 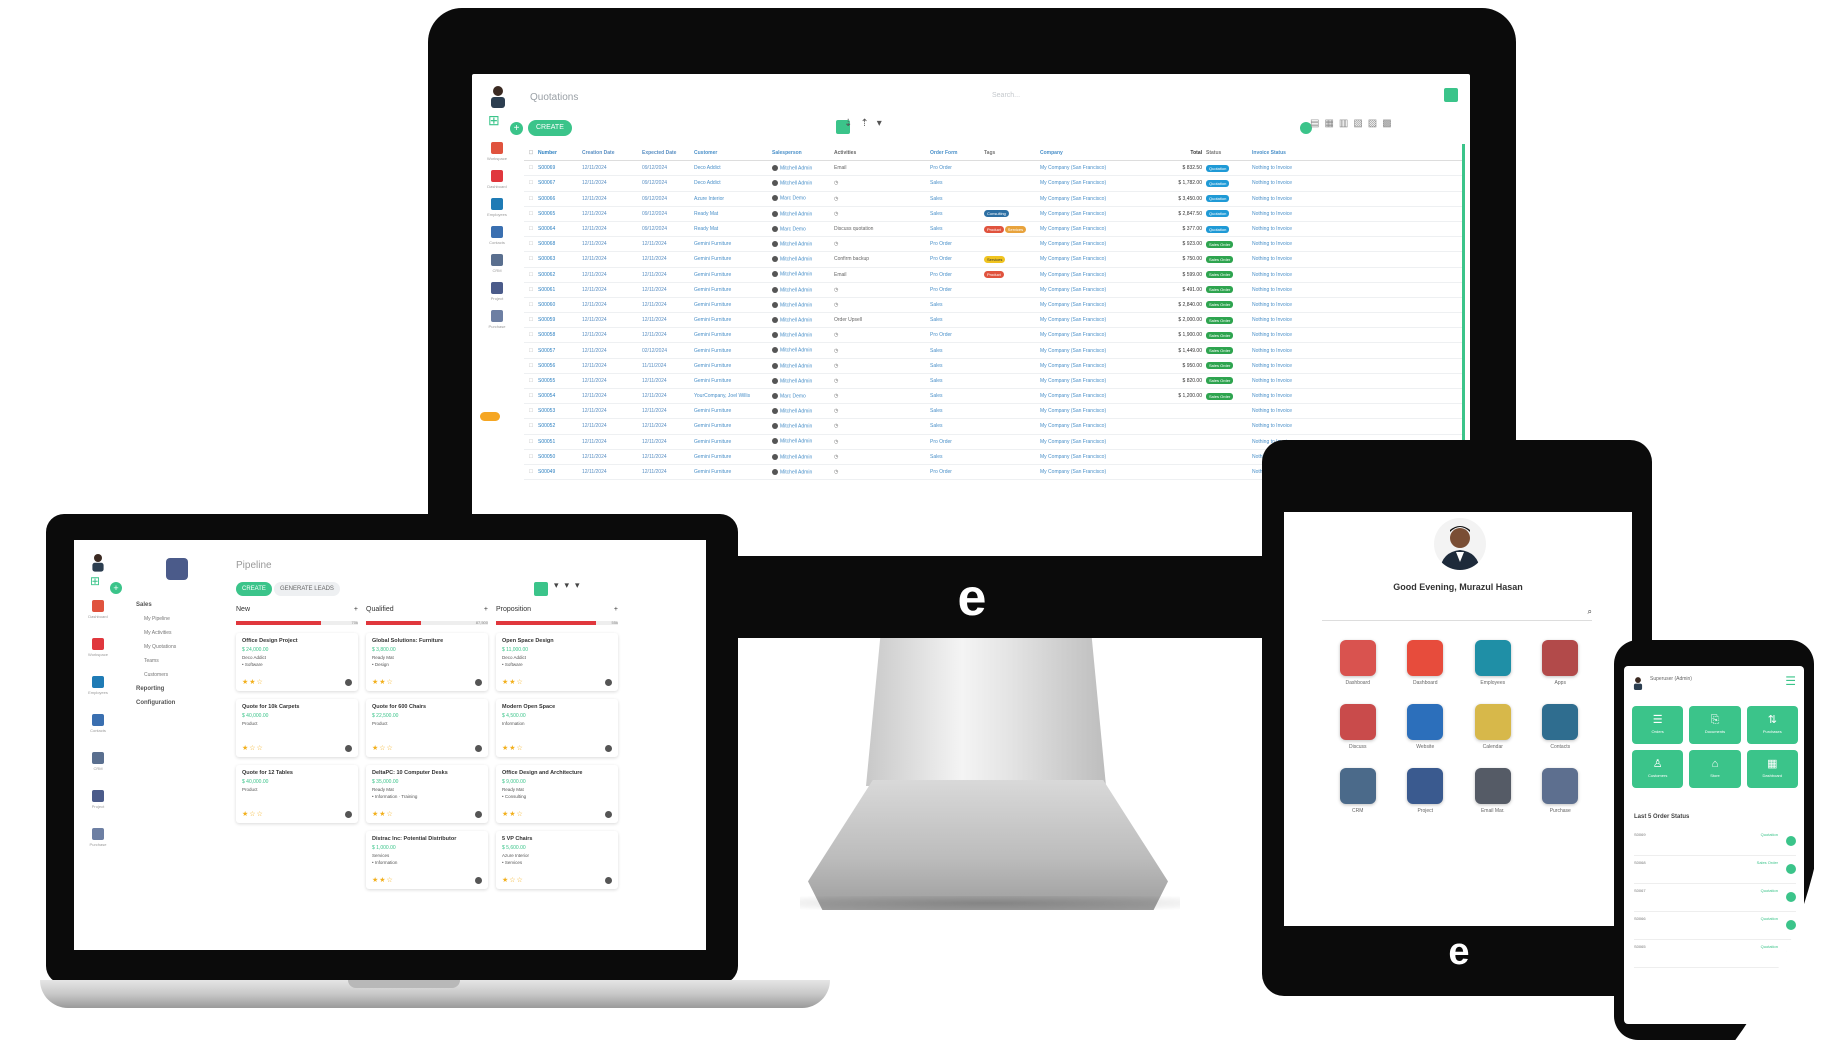 I want to click on column-header: Tags, so click(x=1012, y=153).